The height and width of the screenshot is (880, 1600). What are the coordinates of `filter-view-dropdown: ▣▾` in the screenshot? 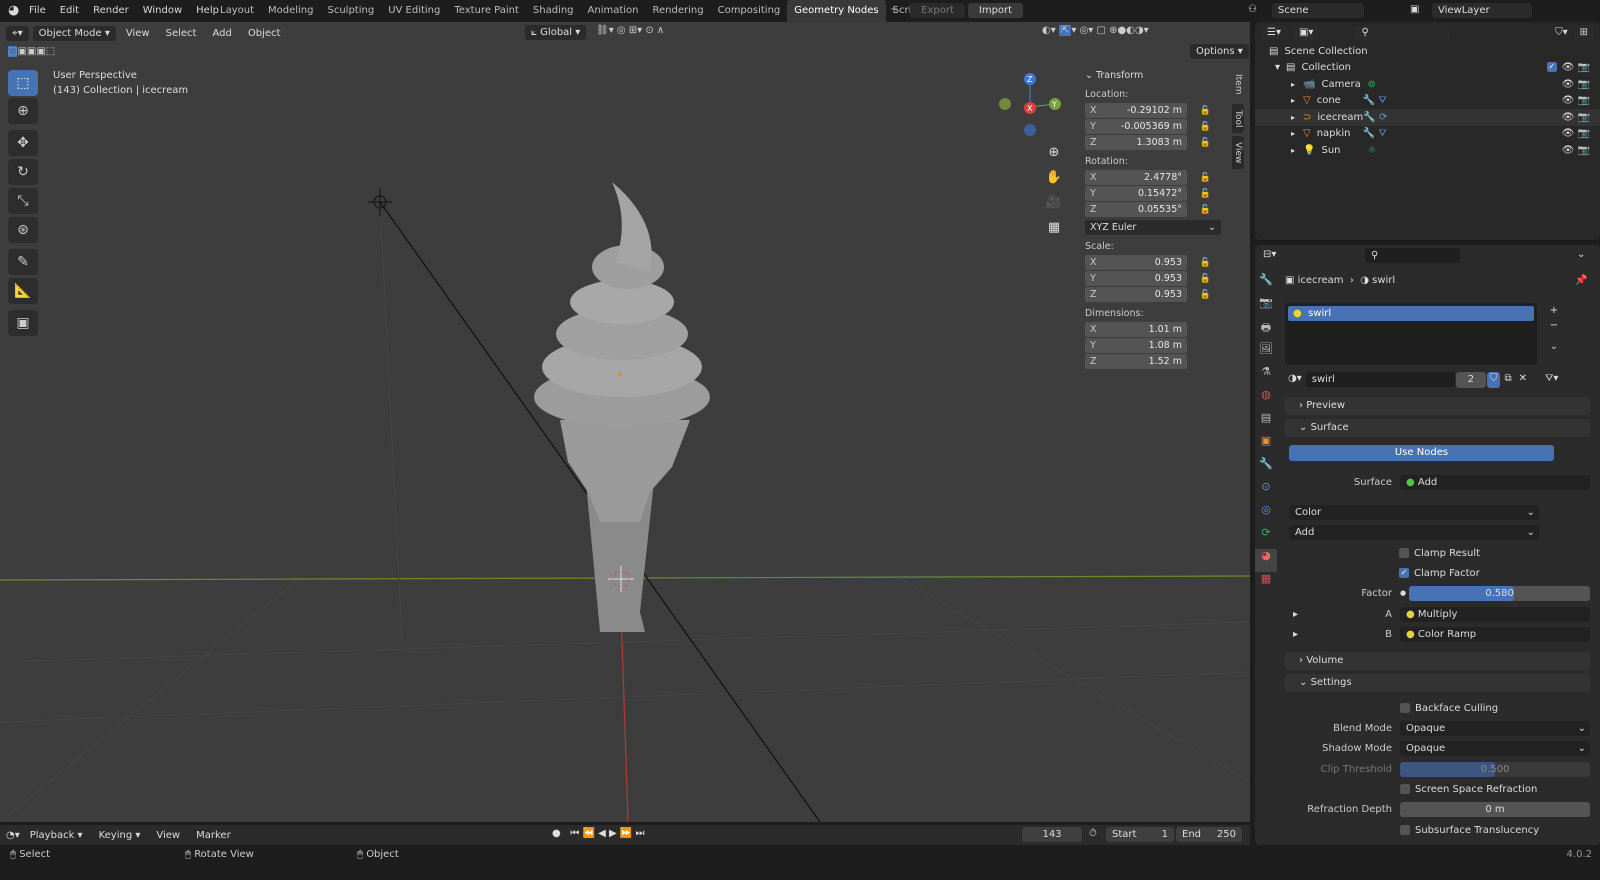 It's located at (1306, 32).